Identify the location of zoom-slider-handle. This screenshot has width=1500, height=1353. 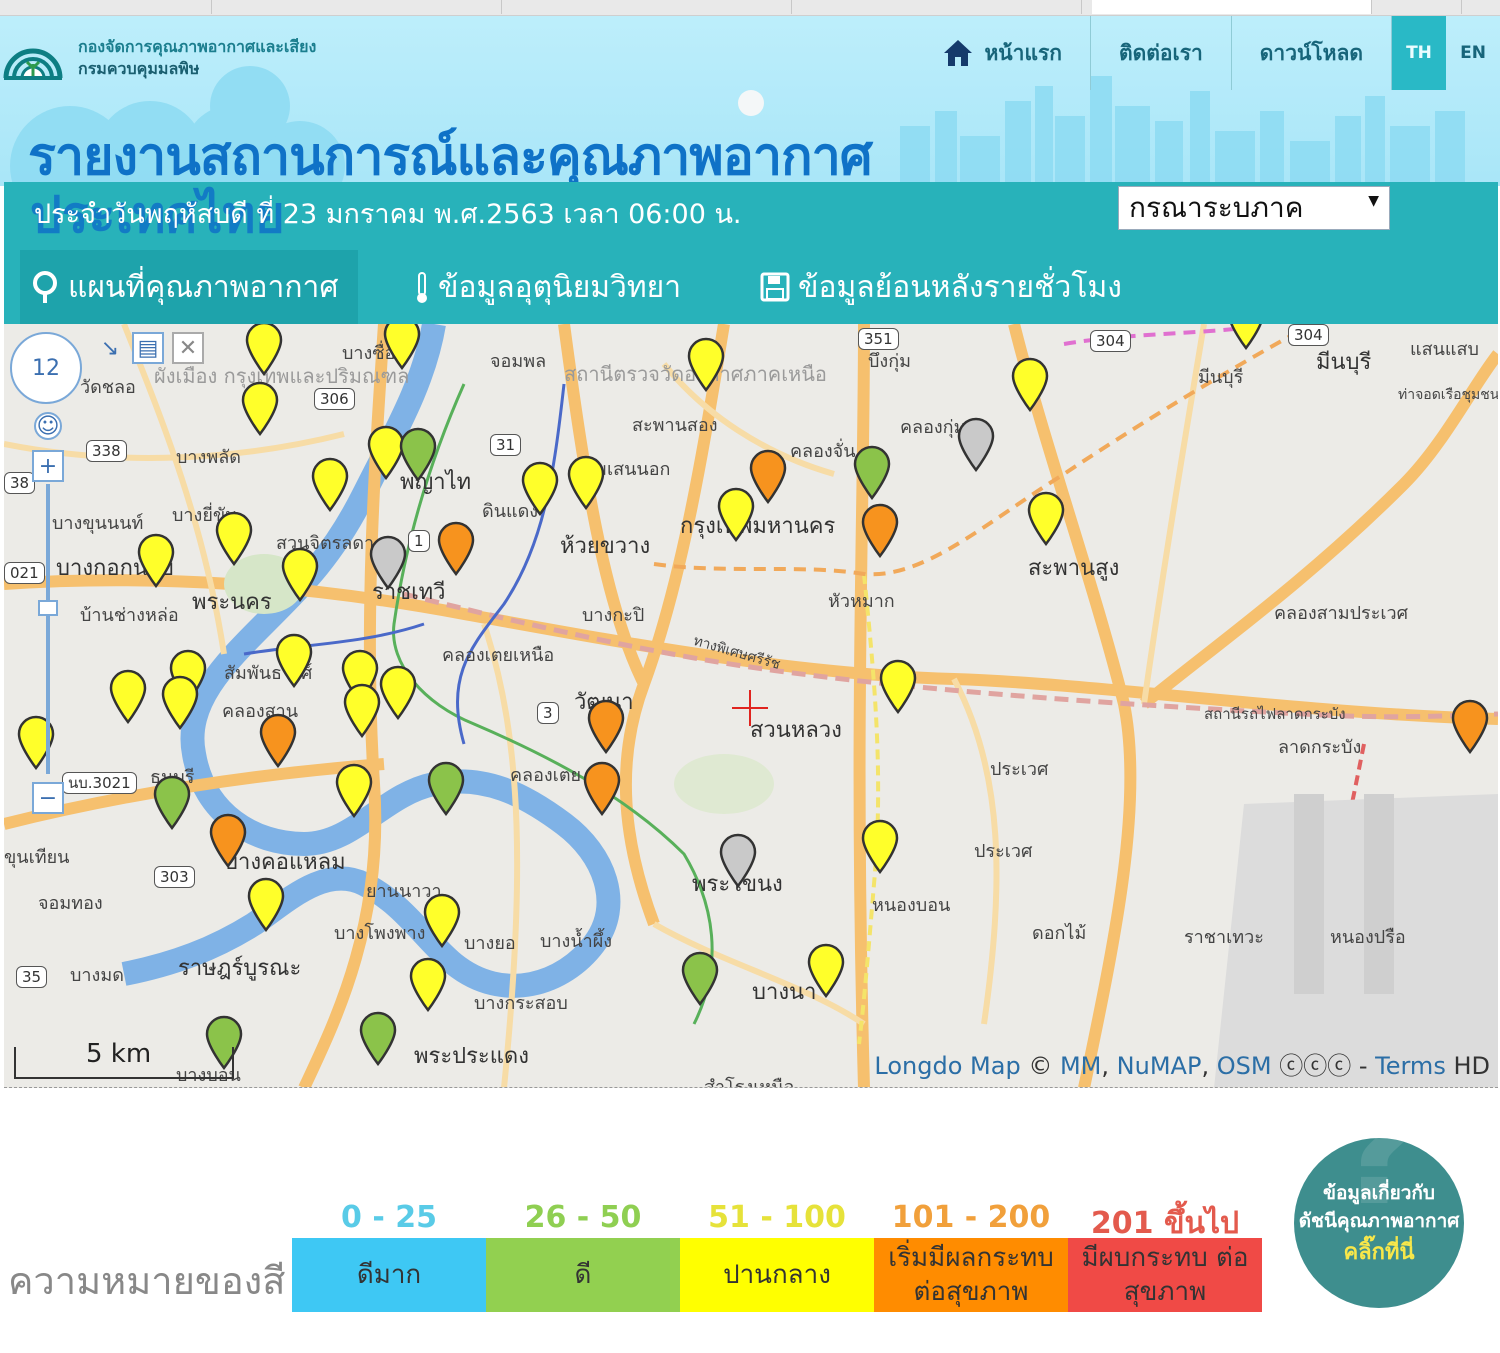
(48, 608).